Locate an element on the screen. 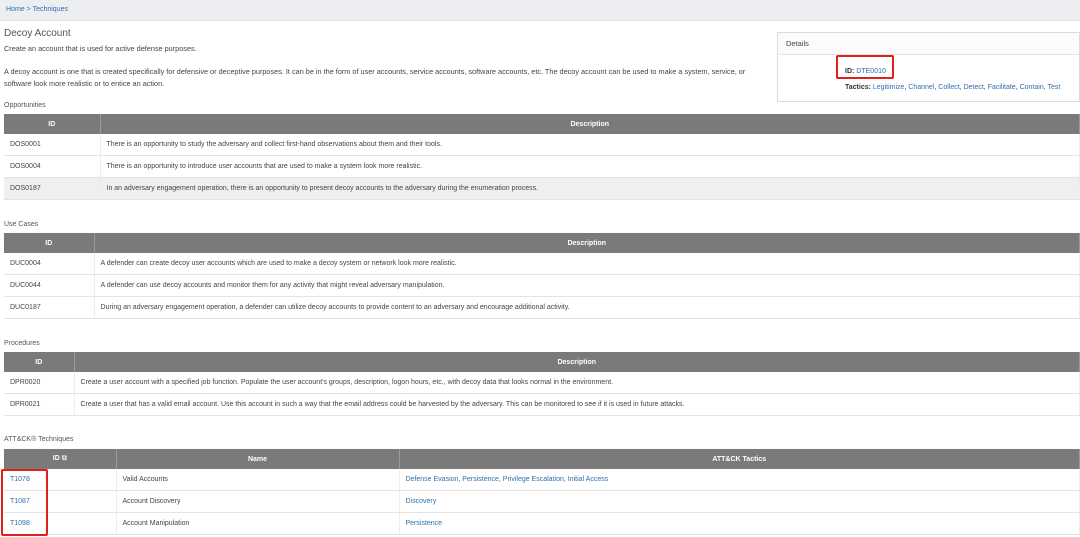  procedure-id: DPR0021 is located at coordinates (39, 404).